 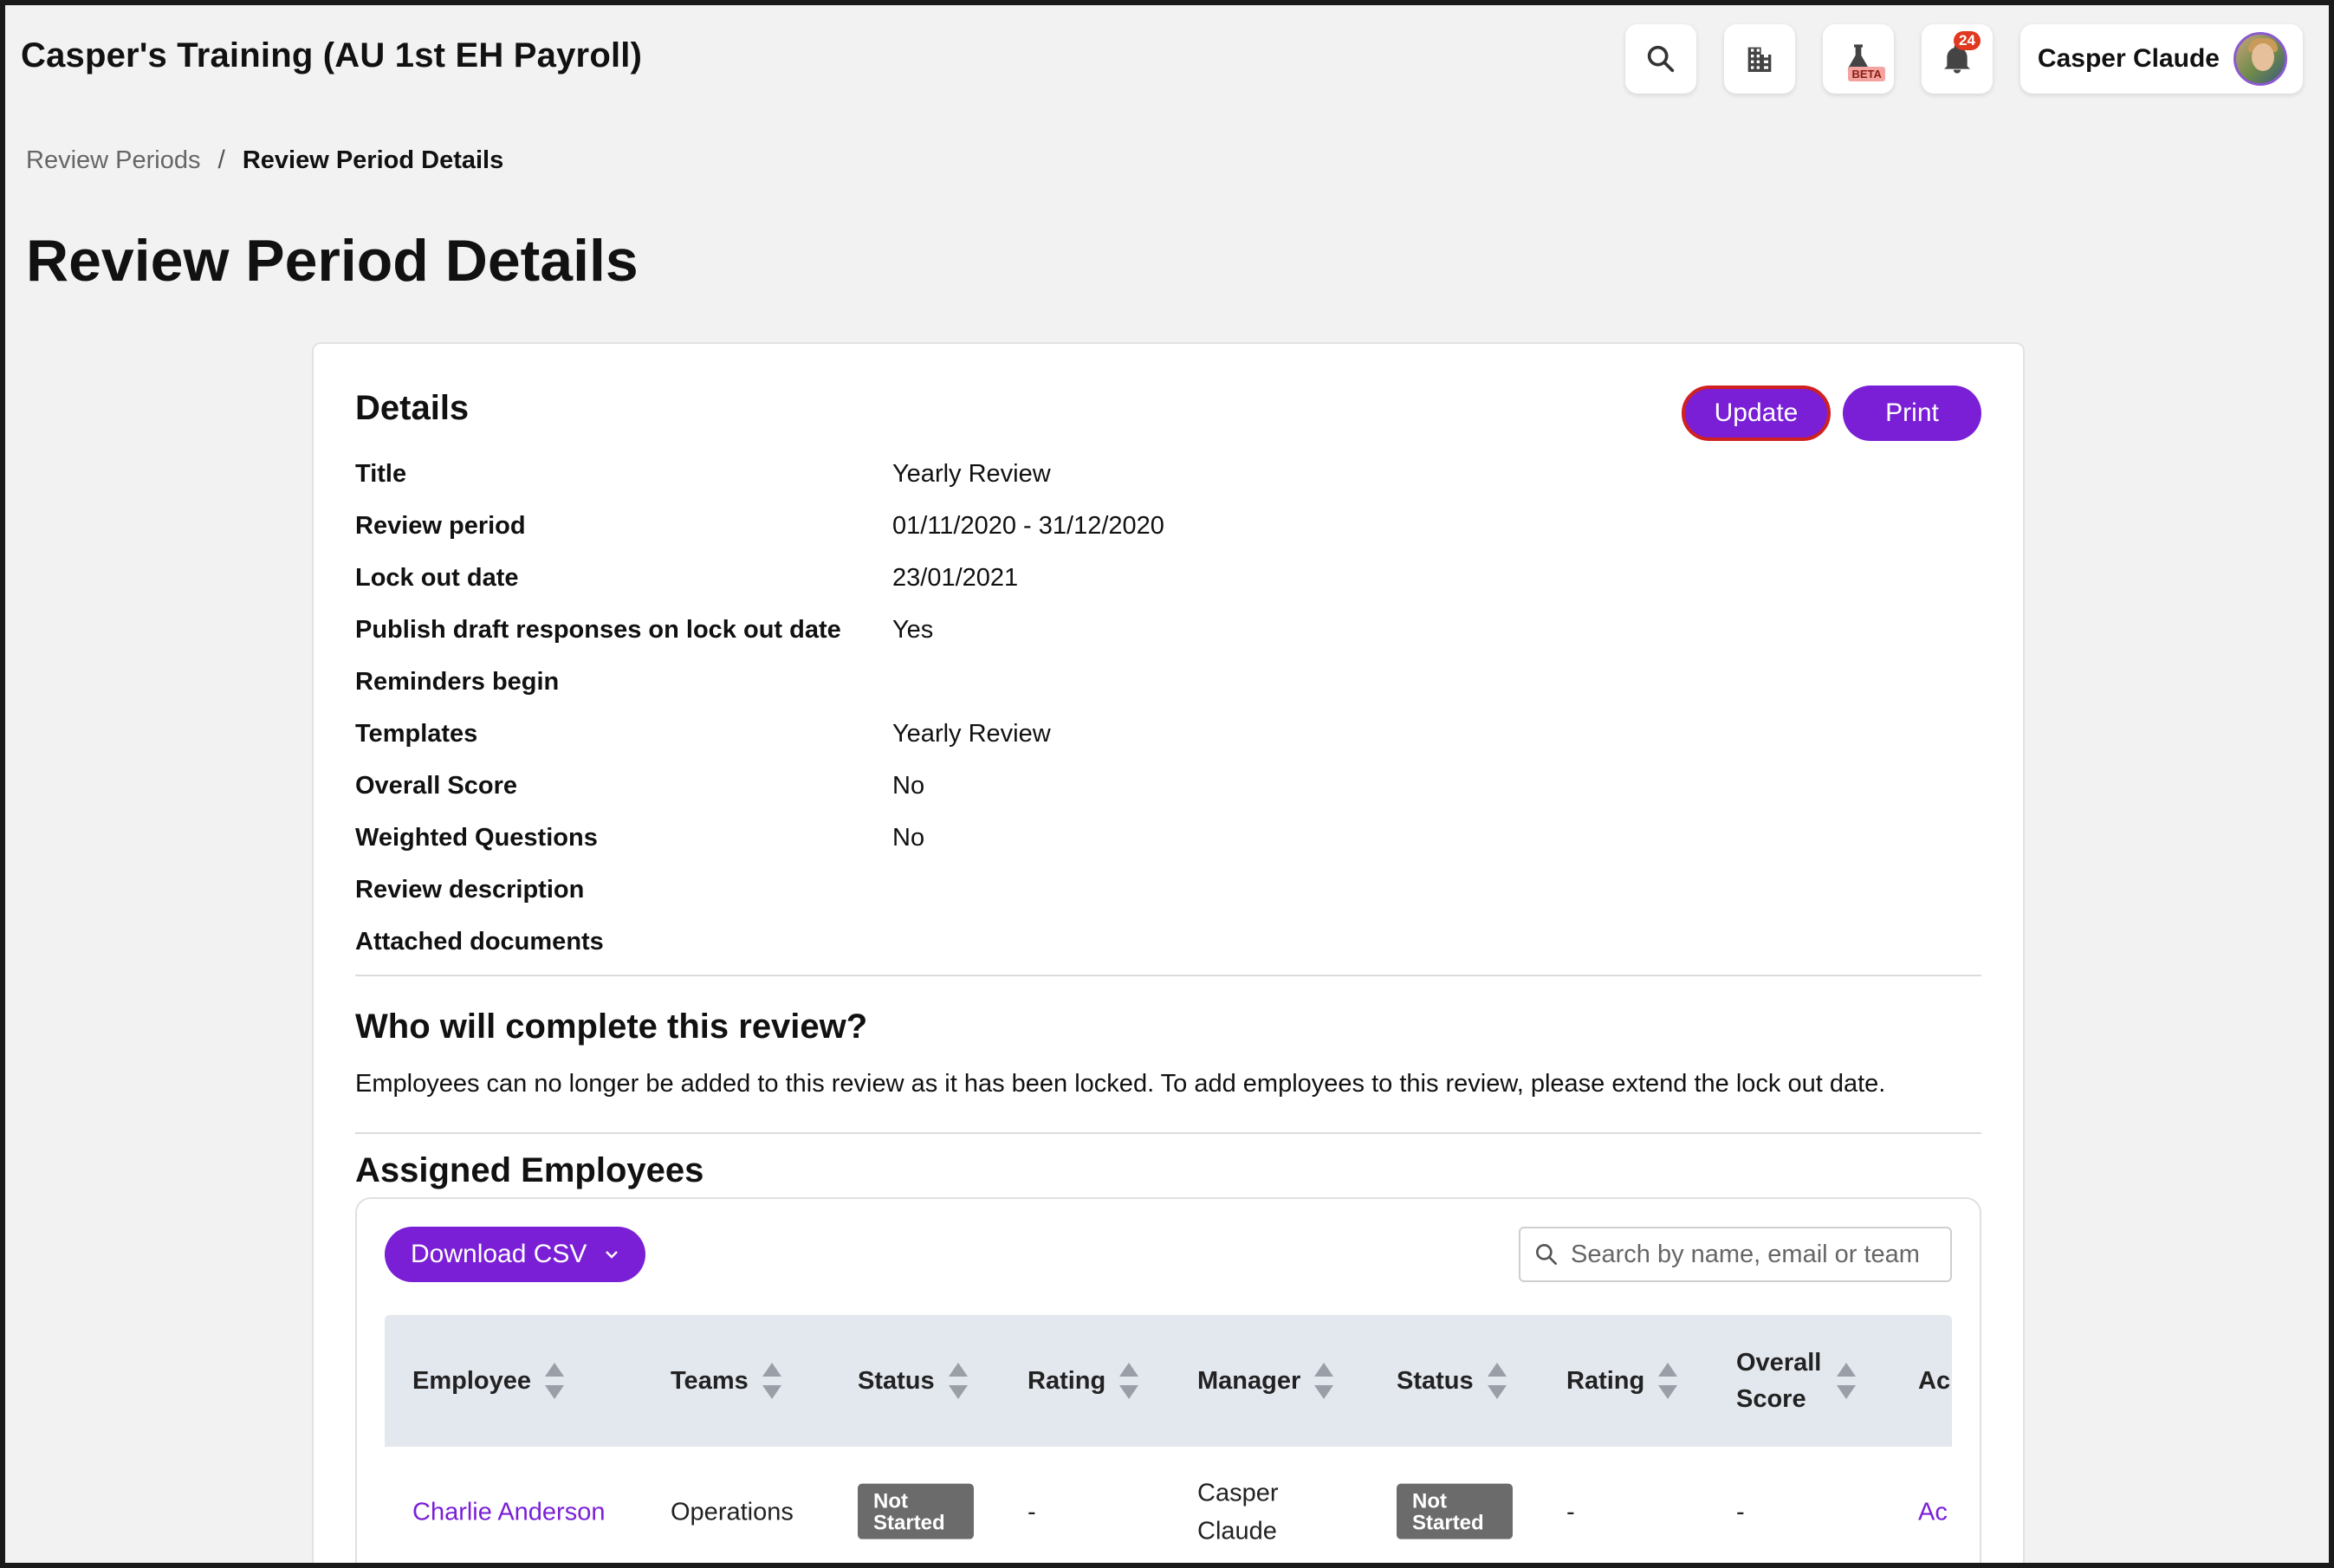 What do you see at coordinates (1168, 942) in the screenshot?
I see `detail-row: Attached documents` at bounding box center [1168, 942].